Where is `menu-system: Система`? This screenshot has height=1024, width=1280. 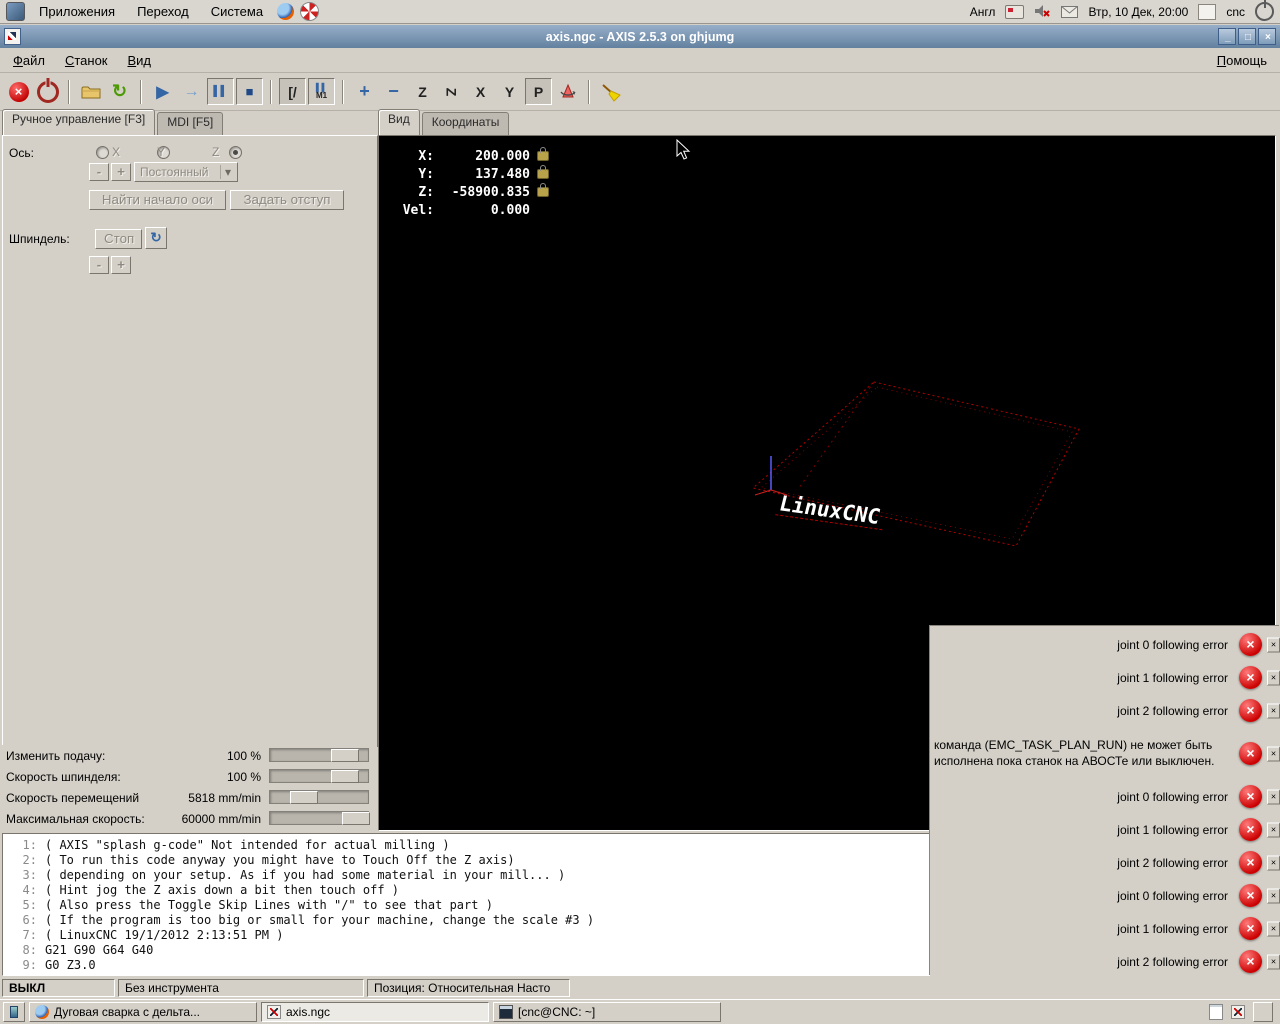 menu-system: Система is located at coordinates (237, 11).